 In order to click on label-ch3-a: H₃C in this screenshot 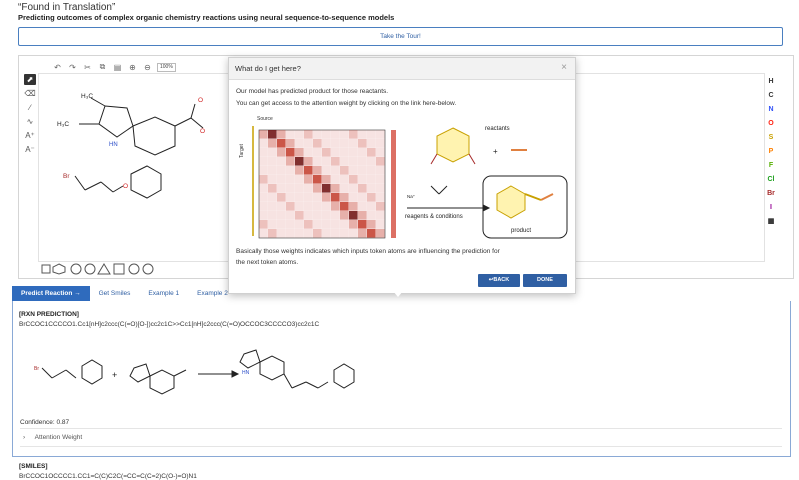, I will do `click(87, 96)`.